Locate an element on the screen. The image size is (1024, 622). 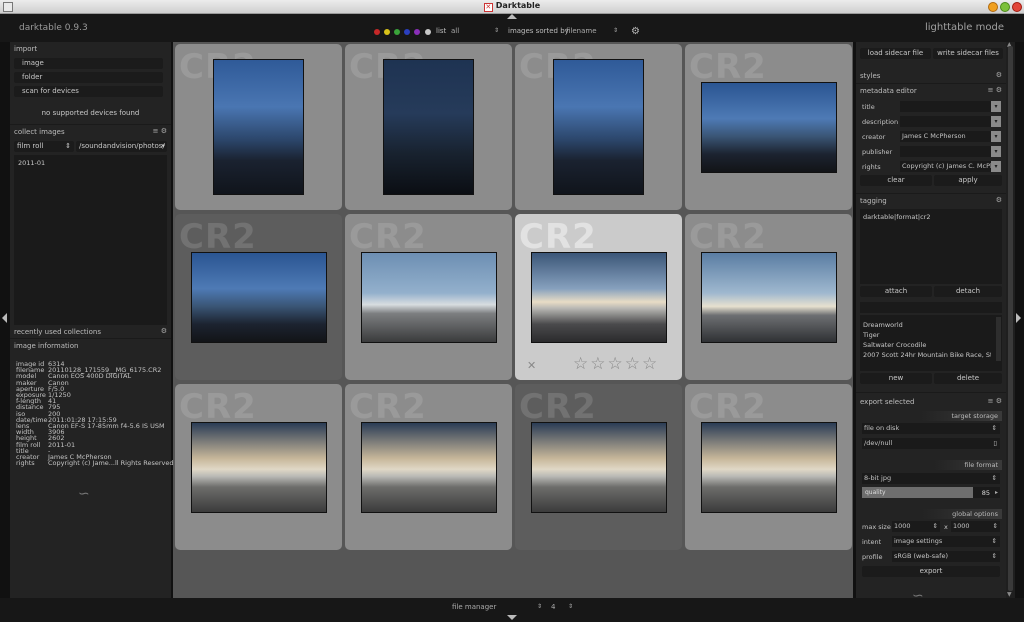
list-item: Dreamworld is located at coordinates (927, 325).